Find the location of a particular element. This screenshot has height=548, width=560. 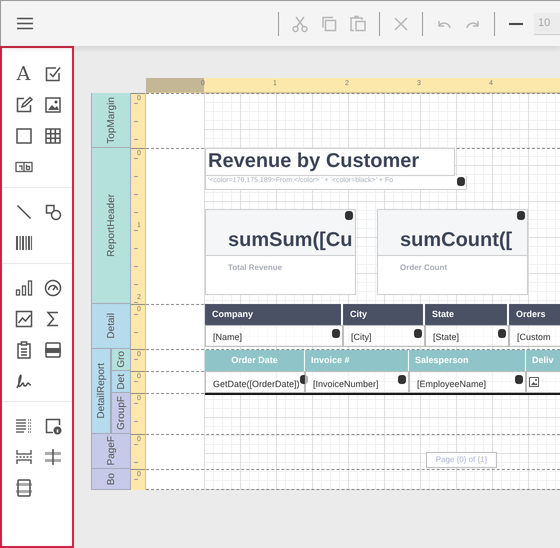

table-header-cell: City is located at coordinates (384, 314).